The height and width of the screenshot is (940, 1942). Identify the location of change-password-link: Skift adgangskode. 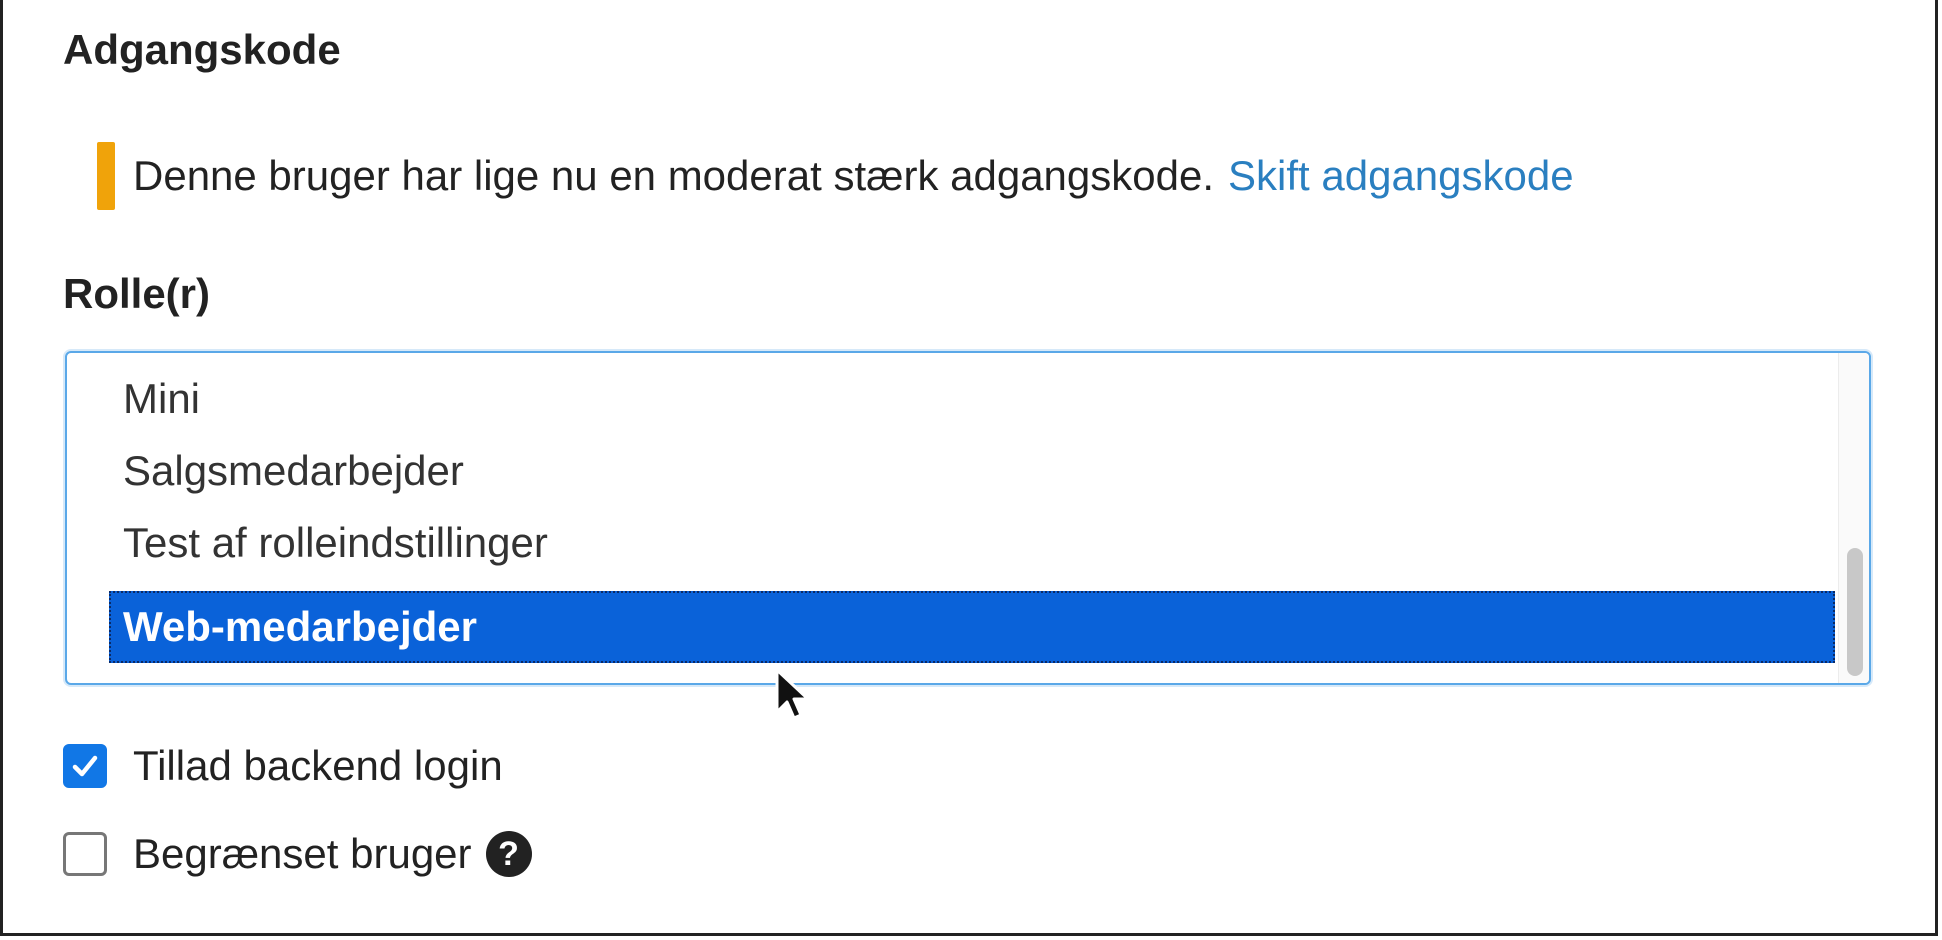
(1401, 176).